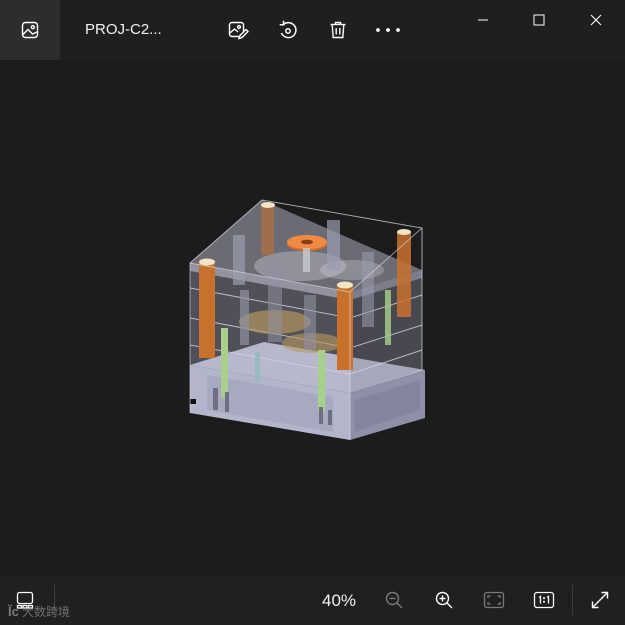  What do you see at coordinates (572, 600) in the screenshot?
I see `toolbar-divider` at bounding box center [572, 600].